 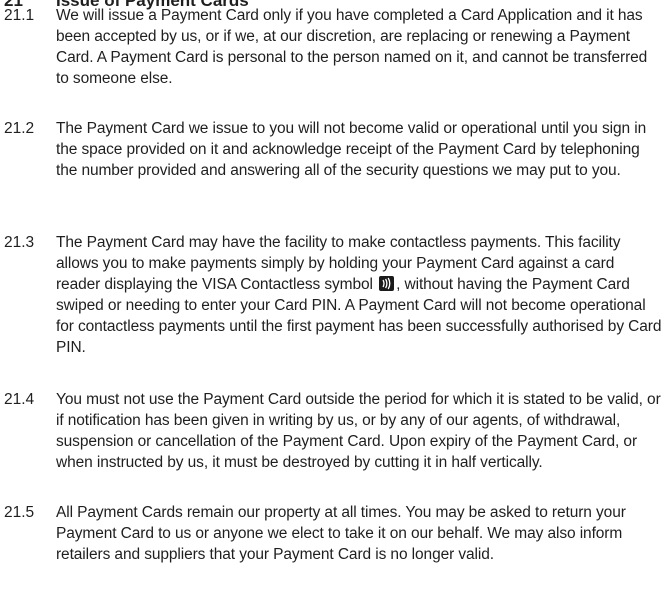 What do you see at coordinates (387, 283) in the screenshot?
I see `contactless-icon` at bounding box center [387, 283].